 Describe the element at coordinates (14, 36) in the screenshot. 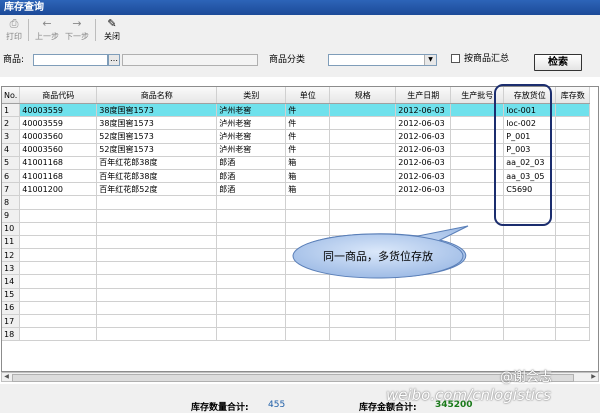

I see `print-label: 打印` at that location.